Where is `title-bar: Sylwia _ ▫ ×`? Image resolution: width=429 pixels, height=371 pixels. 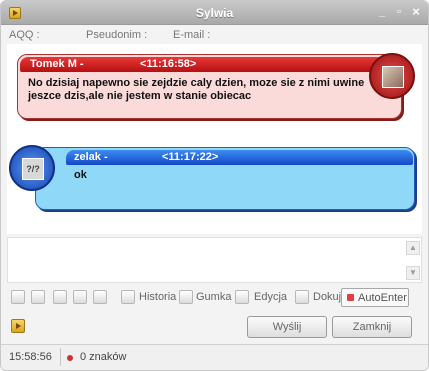
title-bar: Sylwia _ ▫ × is located at coordinates (214, 13).